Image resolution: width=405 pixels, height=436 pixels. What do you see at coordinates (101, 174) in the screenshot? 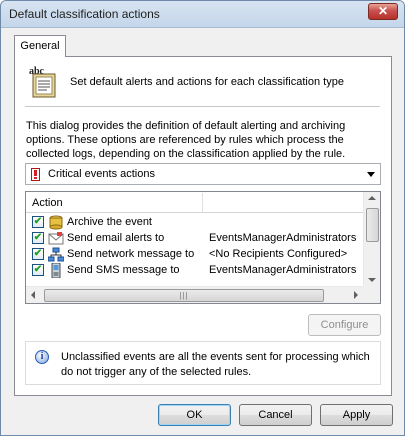
I see `classification-selected-value: Critical events actions` at bounding box center [101, 174].